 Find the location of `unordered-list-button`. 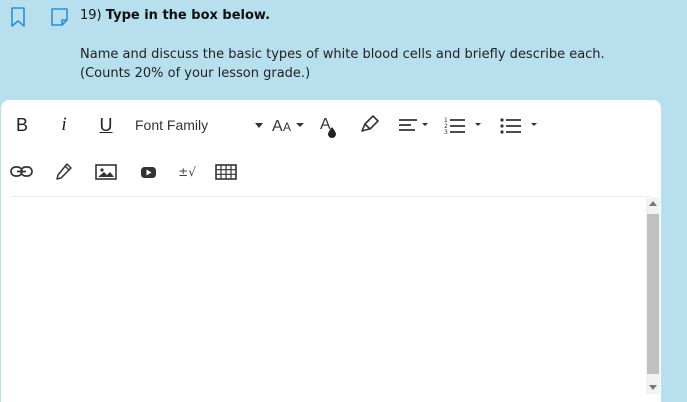

unordered-list-button is located at coordinates (521, 125).